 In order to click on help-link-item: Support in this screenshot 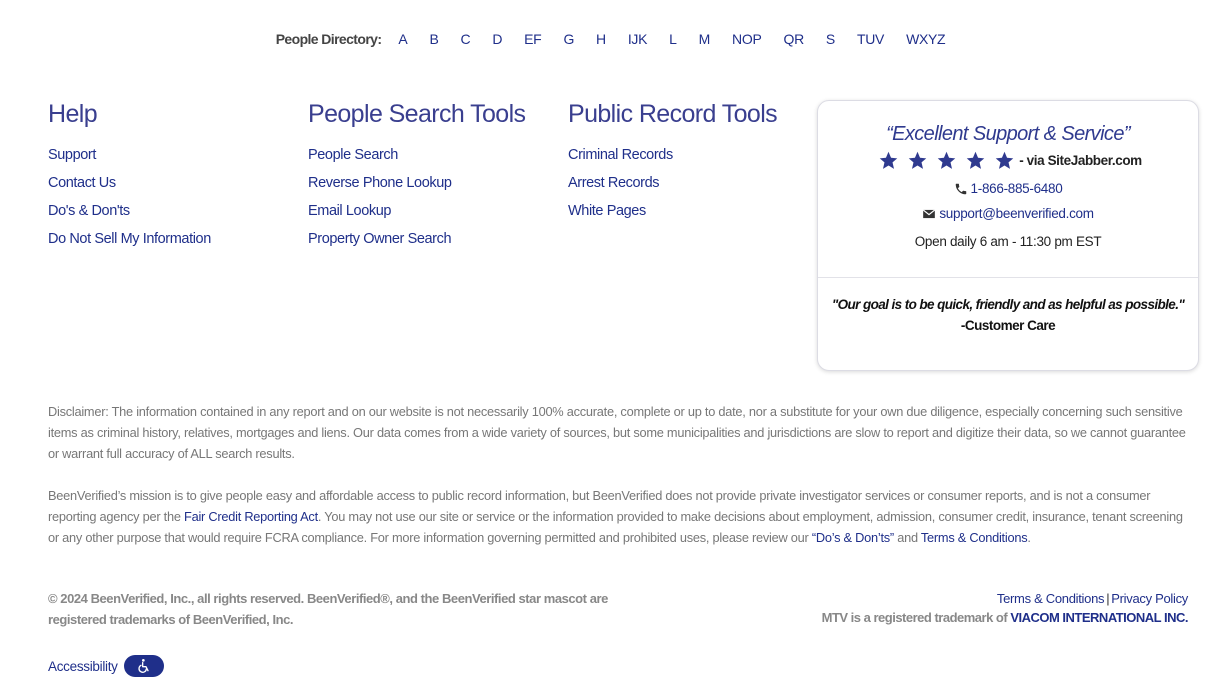, I will do `click(129, 155)`.